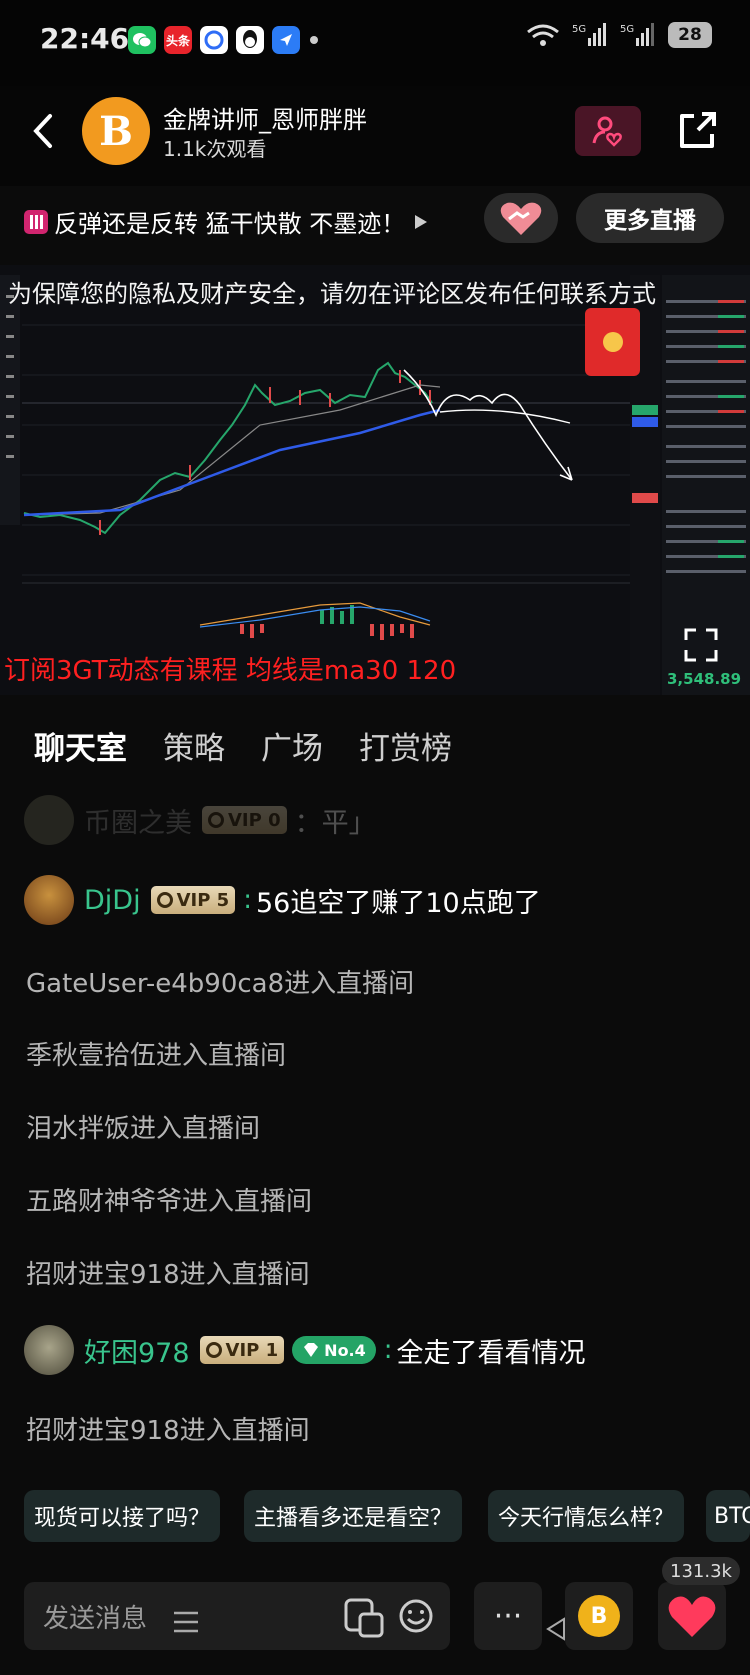  Describe the element at coordinates (416, 1618) in the screenshot. I see `emoji-icon` at that location.